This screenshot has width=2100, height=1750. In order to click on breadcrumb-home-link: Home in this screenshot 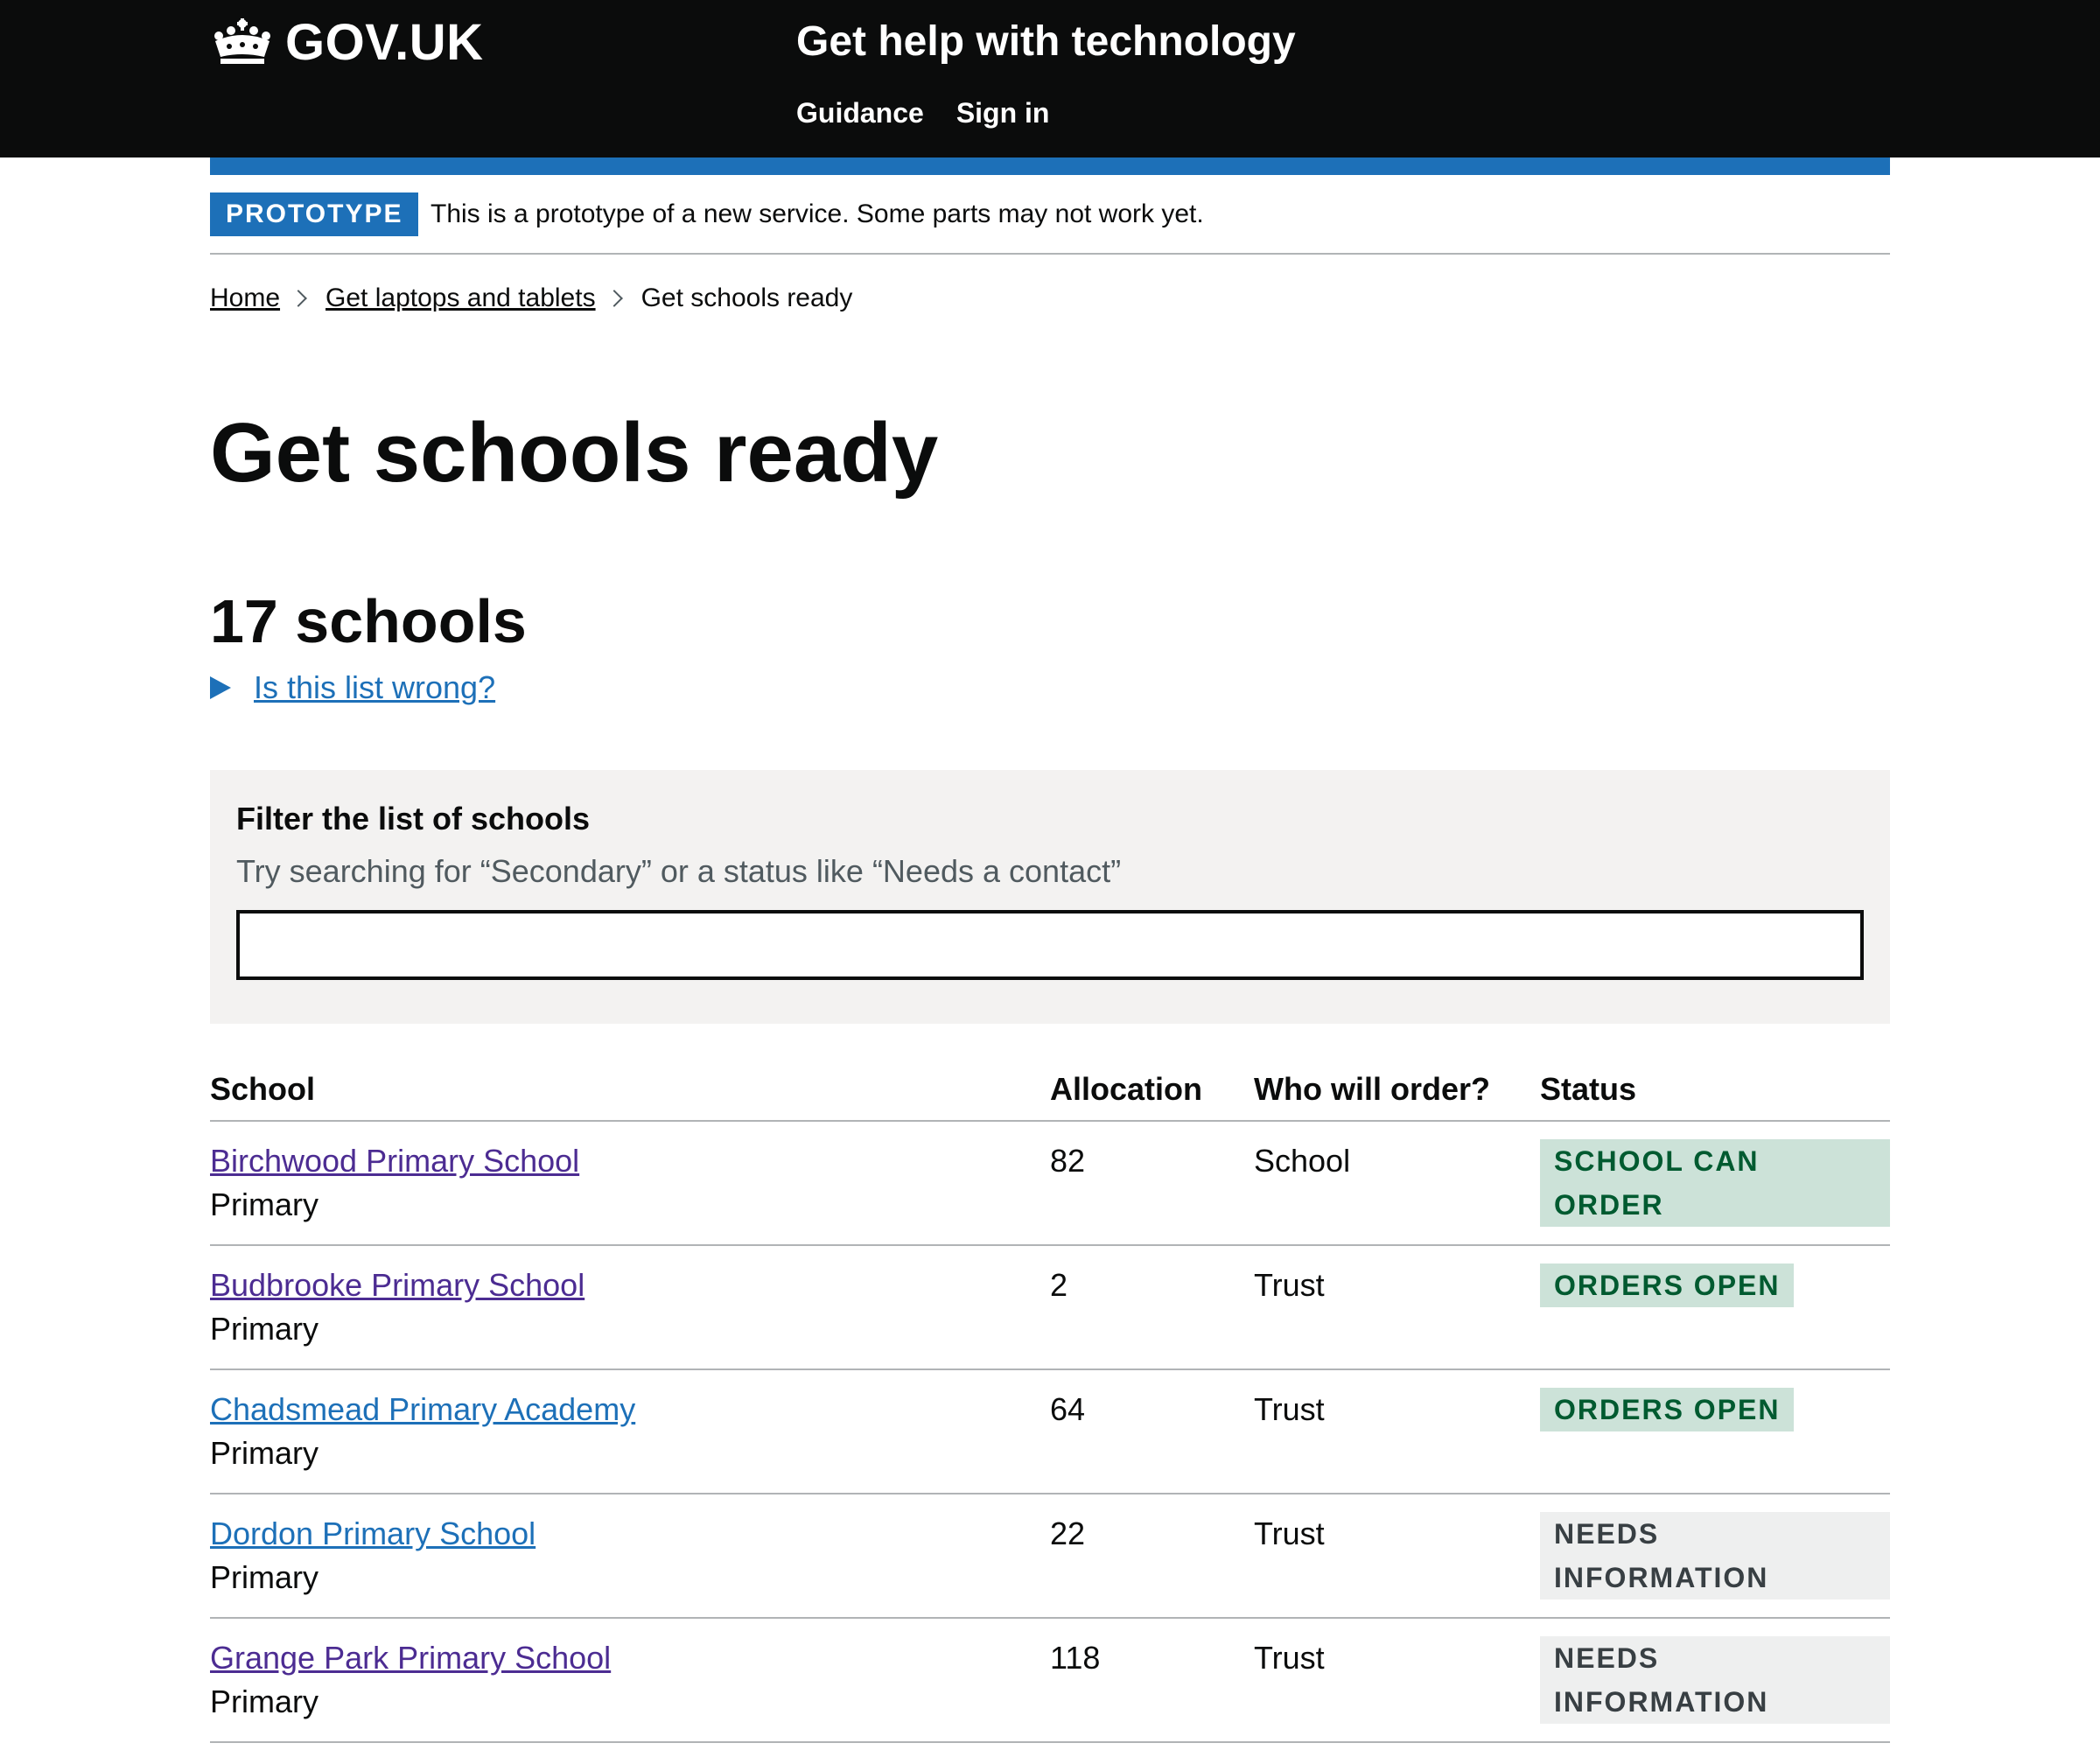, I will do `click(245, 298)`.